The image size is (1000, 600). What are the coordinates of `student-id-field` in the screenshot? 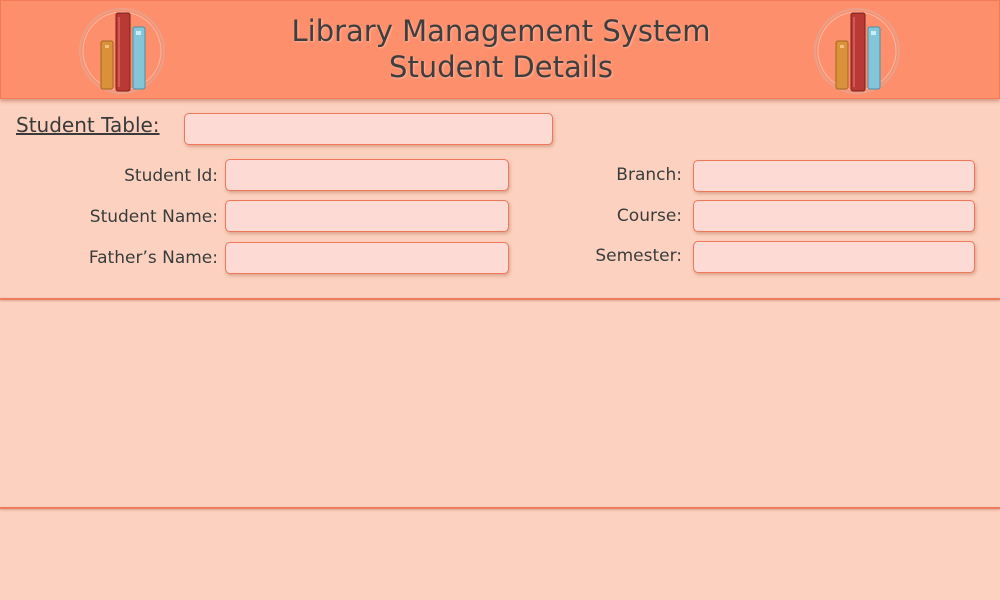 It's located at (367, 175).